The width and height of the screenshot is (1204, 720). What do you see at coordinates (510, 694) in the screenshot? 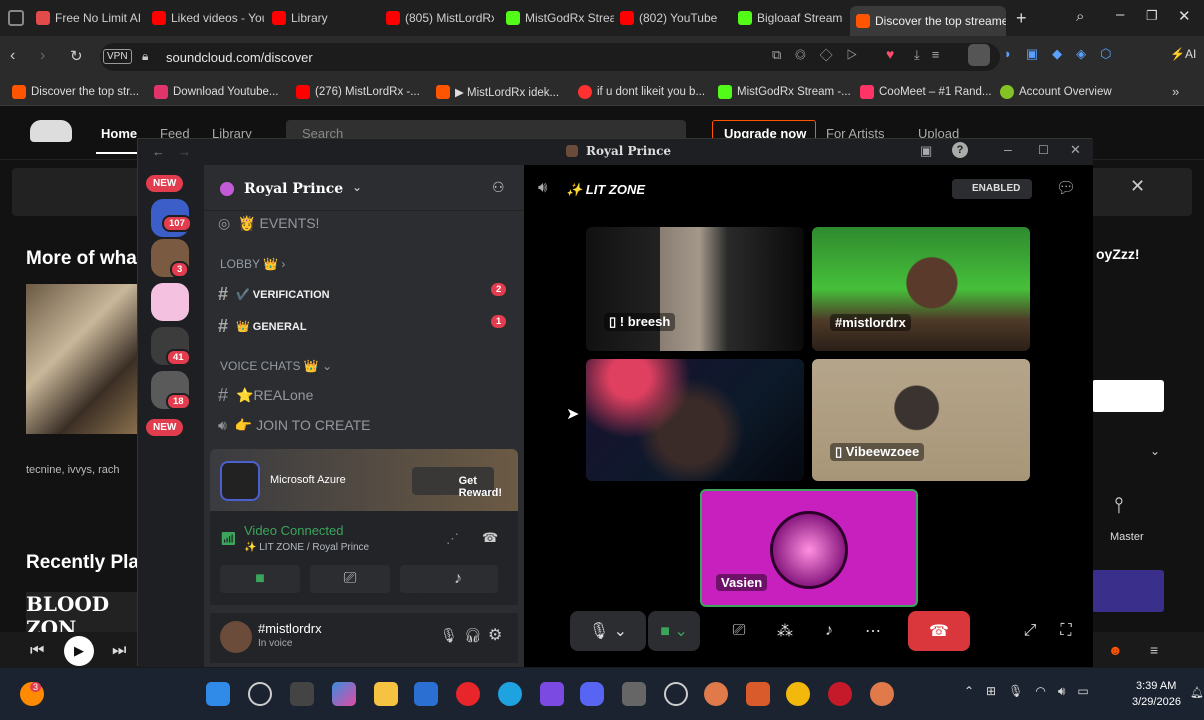
I see `edge-icon` at bounding box center [510, 694].